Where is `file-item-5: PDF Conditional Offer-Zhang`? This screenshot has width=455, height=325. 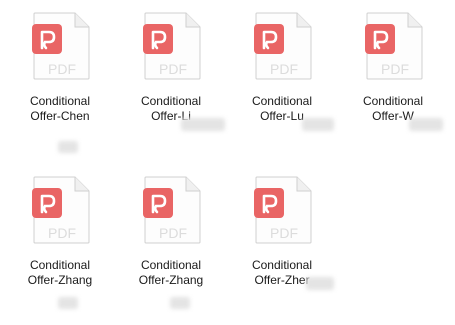
file-item-5: PDF Conditional Offer-Zhang is located at coordinates (60, 234).